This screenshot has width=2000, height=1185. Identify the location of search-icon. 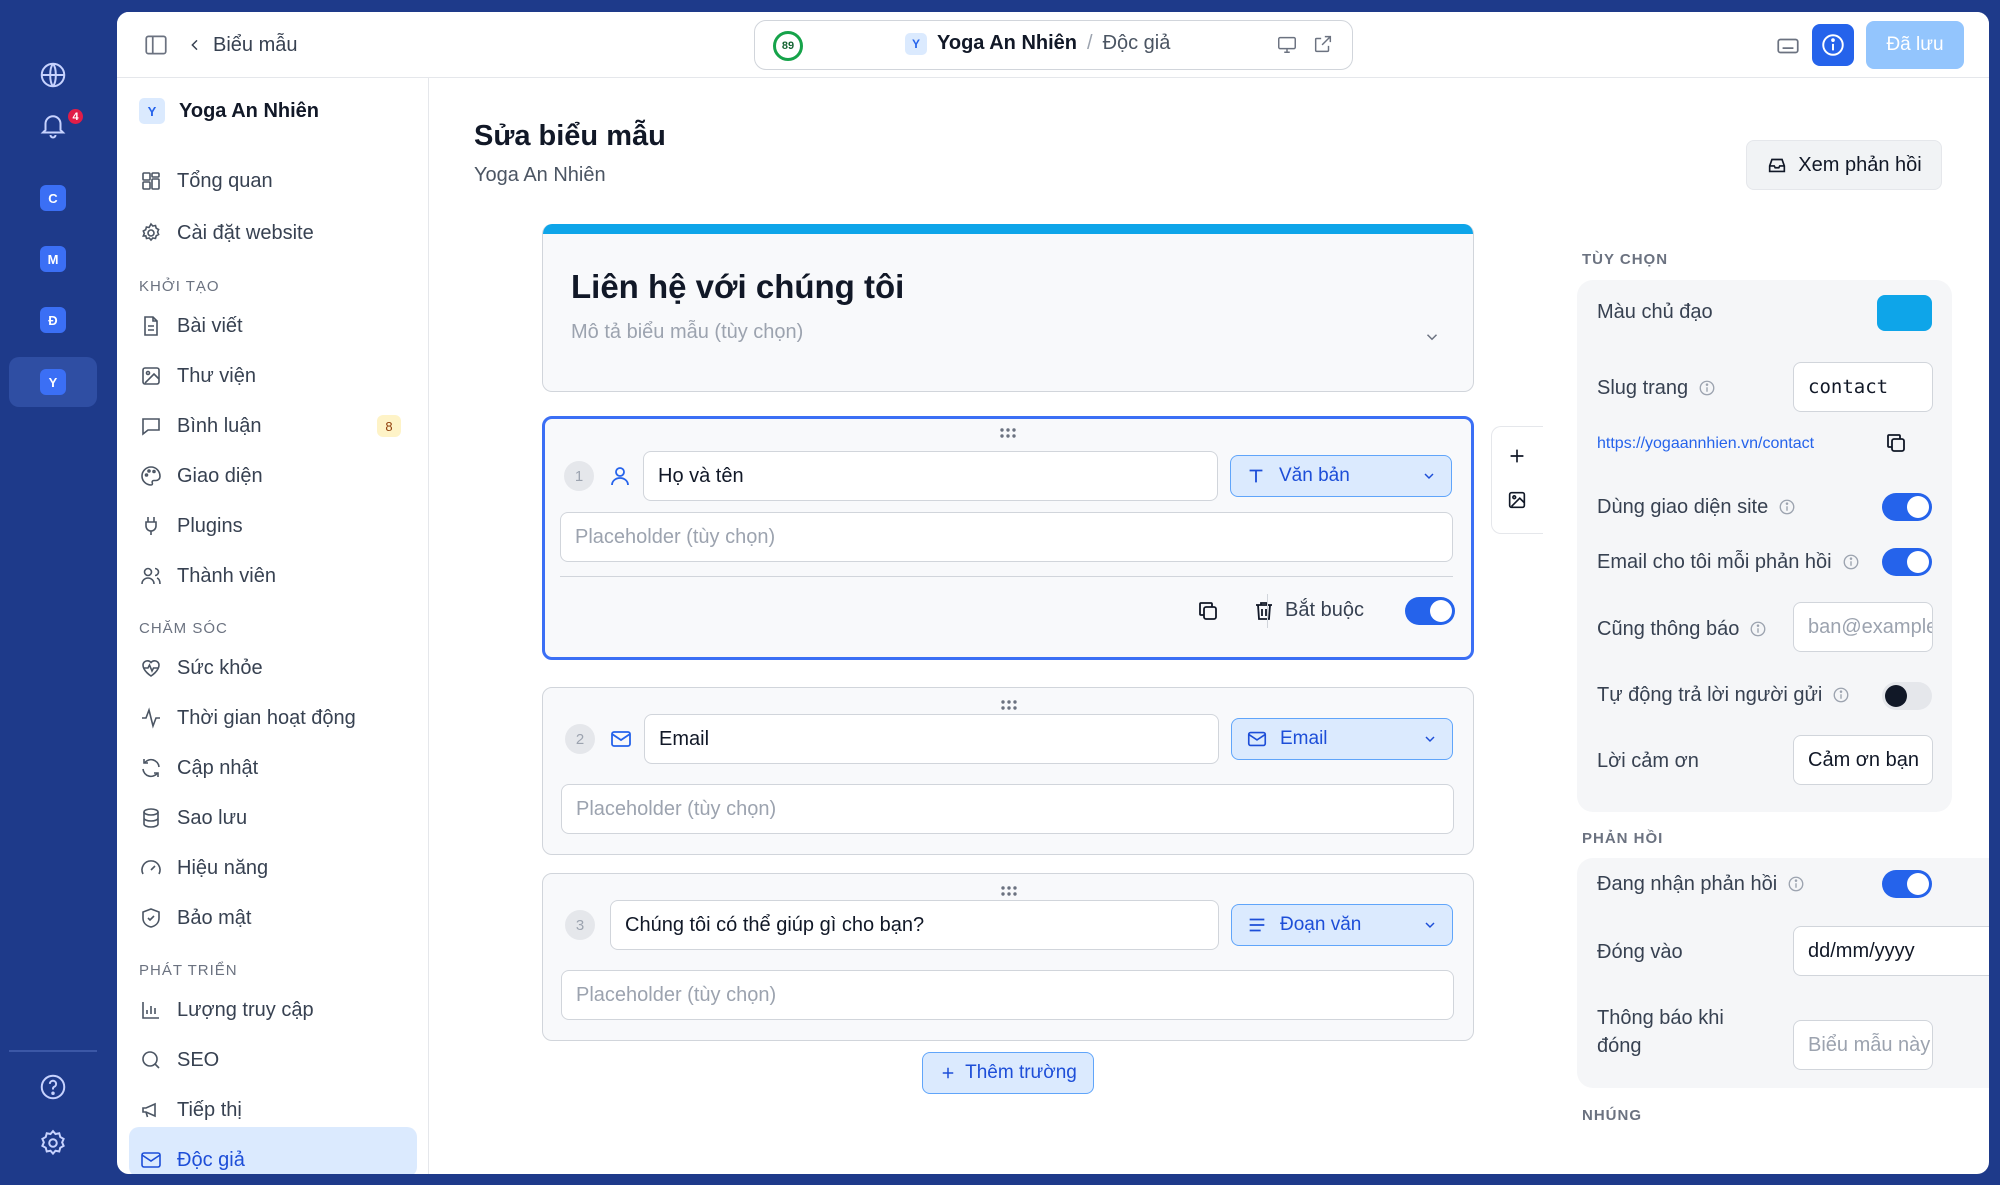
(151, 1060).